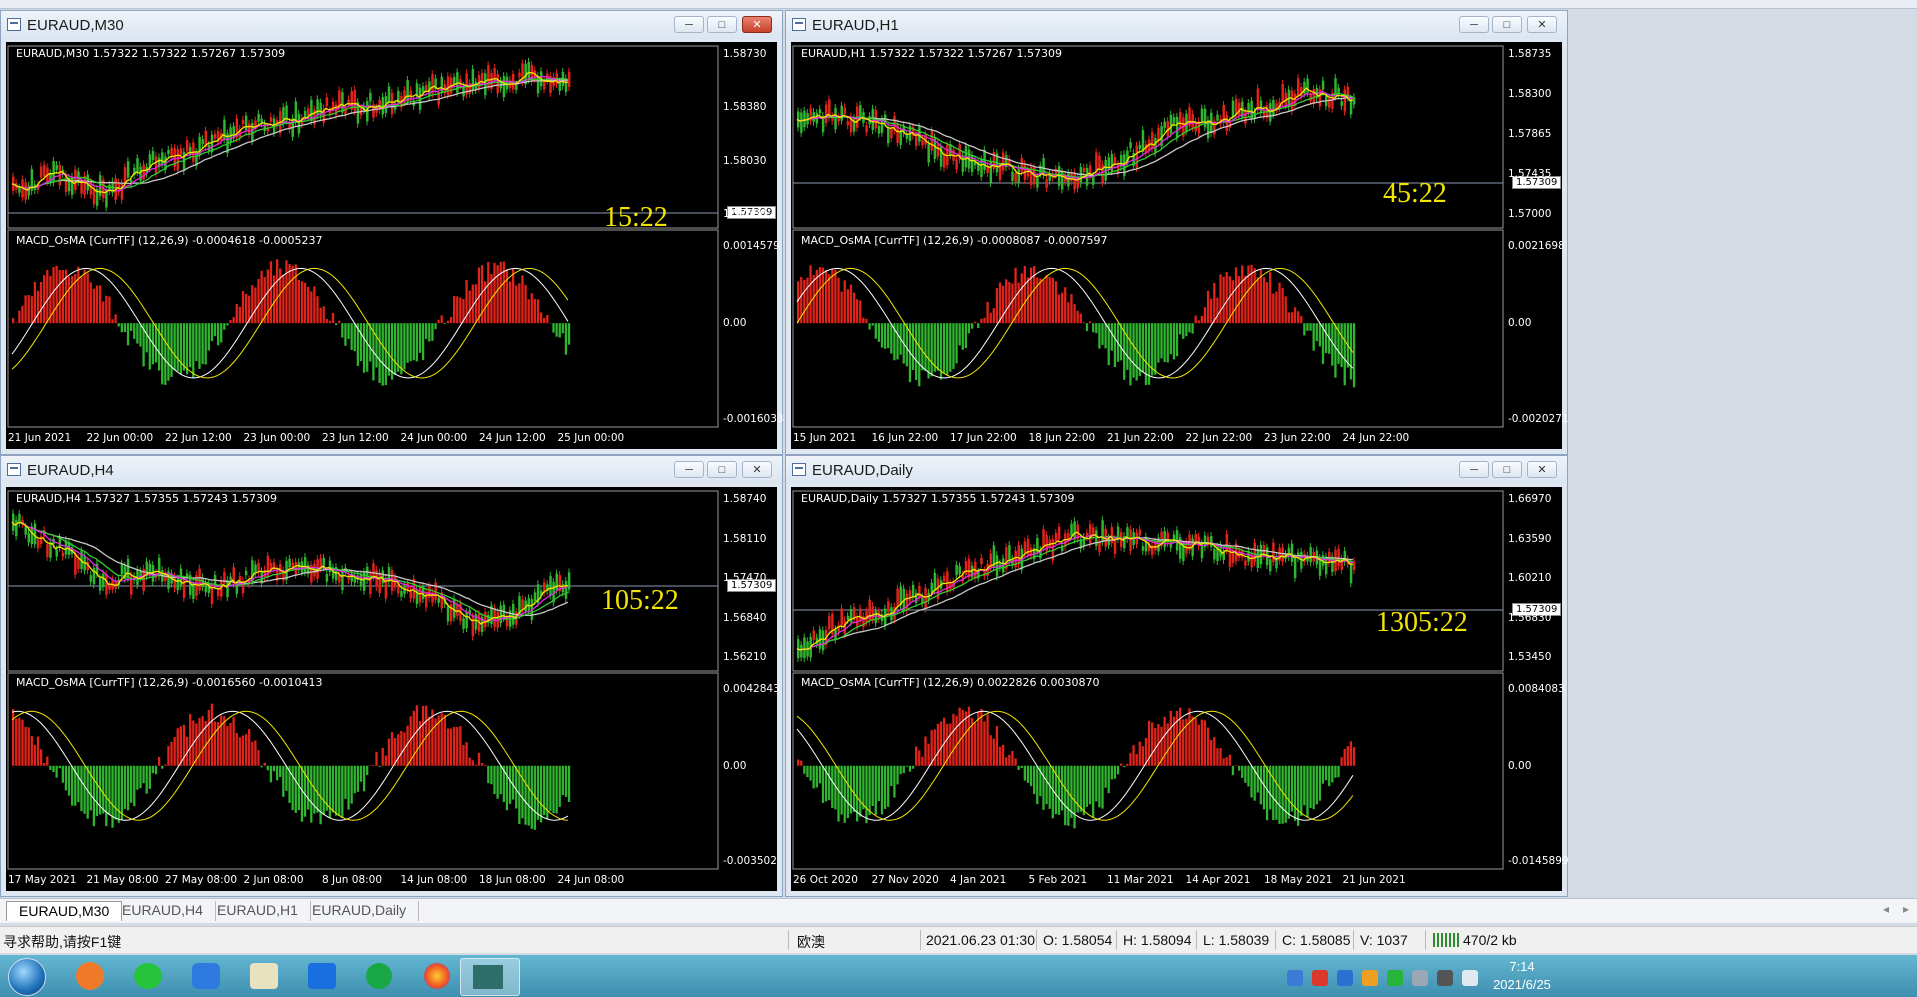 This screenshot has width=1917, height=997. Describe the element at coordinates (1886, 909) in the screenshot. I see `tab-scroll-left-icon: ◂` at that location.